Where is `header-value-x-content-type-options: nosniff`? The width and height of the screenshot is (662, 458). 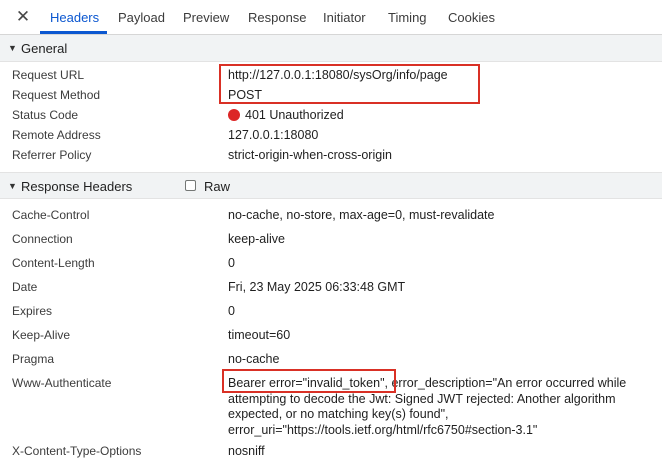 header-value-x-content-type-options: nosniff is located at coordinates (246, 451).